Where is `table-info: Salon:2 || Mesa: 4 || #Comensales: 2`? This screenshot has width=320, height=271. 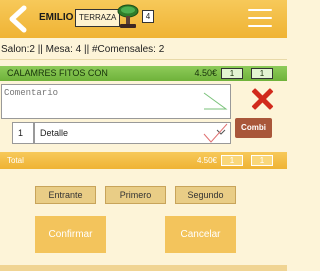
table-info: Salon:2 || Mesa: 4 || #Comensales: 2 is located at coordinates (143, 49).